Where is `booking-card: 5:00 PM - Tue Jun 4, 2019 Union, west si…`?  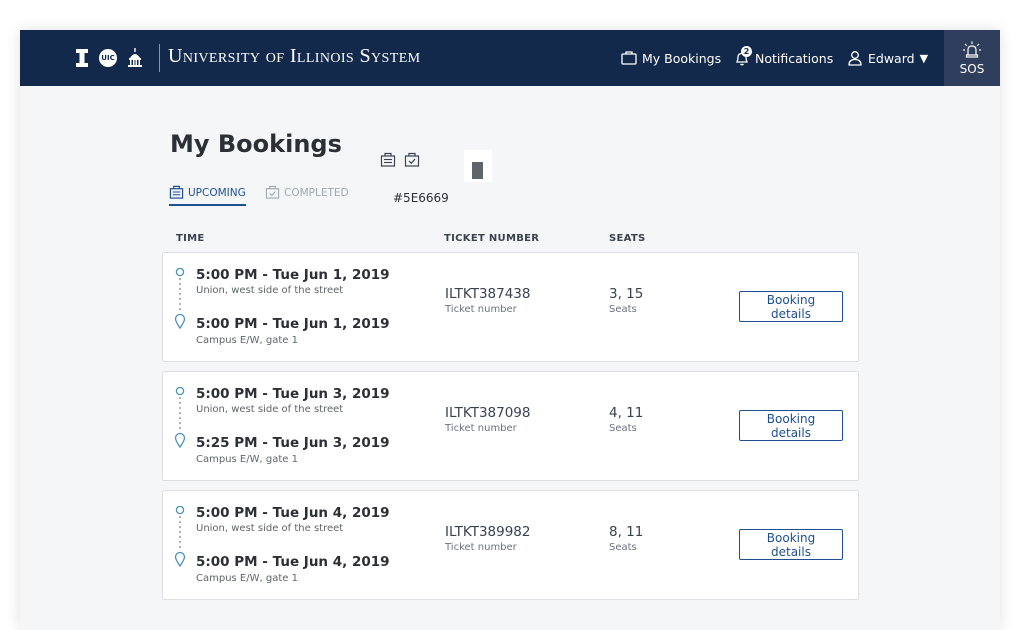
booking-card: 5:00 PM - Tue Jun 4, 2019 Union, west si… is located at coordinates (510, 545).